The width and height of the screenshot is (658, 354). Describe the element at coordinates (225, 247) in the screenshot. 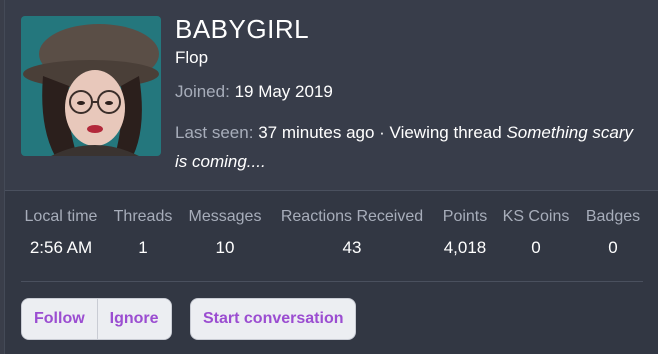

I see `stat-value: 10` at that location.